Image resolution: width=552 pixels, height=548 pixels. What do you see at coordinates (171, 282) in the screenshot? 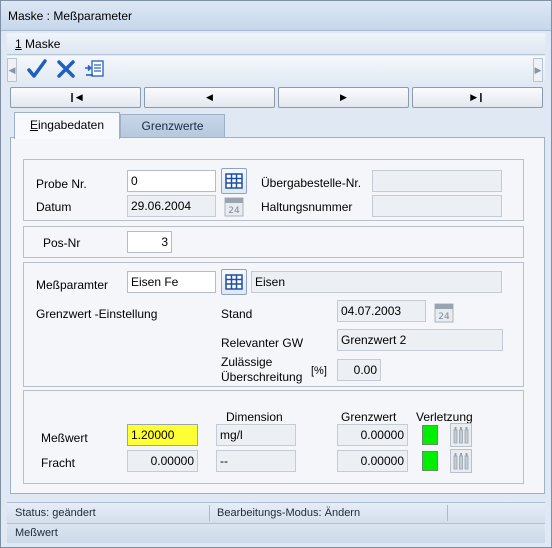
I see `messparameter-input: Eisen Fe` at bounding box center [171, 282].